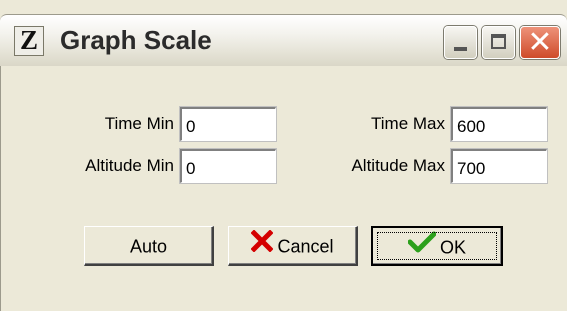 Image resolution: width=567 pixels, height=311 pixels. I want to click on time-max-input, so click(499, 124).